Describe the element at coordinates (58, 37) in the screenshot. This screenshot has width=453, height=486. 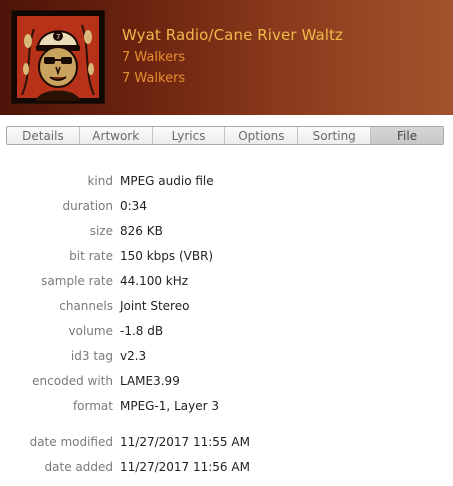
I see `svg-text: 7` at that location.